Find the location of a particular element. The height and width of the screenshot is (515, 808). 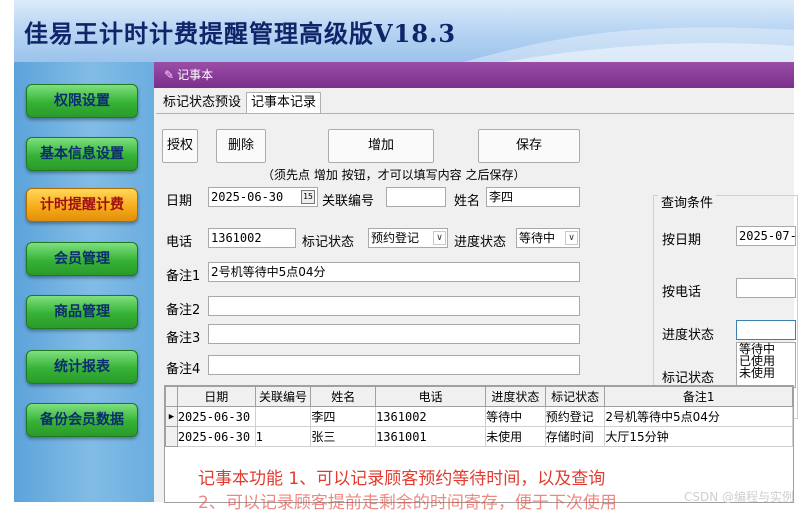

sidebar: 权限设置 基本信息设置 计时提醒计费 会员管理 商品管理 统计报表 备份会员数据 is located at coordinates (84, 282).